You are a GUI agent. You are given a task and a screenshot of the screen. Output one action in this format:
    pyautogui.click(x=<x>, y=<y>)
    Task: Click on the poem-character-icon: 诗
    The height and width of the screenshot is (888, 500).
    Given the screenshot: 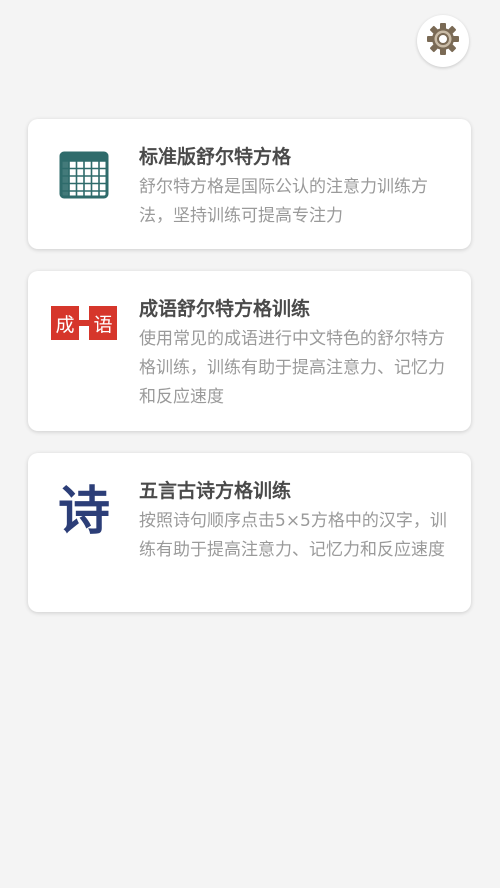 What is the action you would take?
    pyautogui.click(x=84, y=509)
    